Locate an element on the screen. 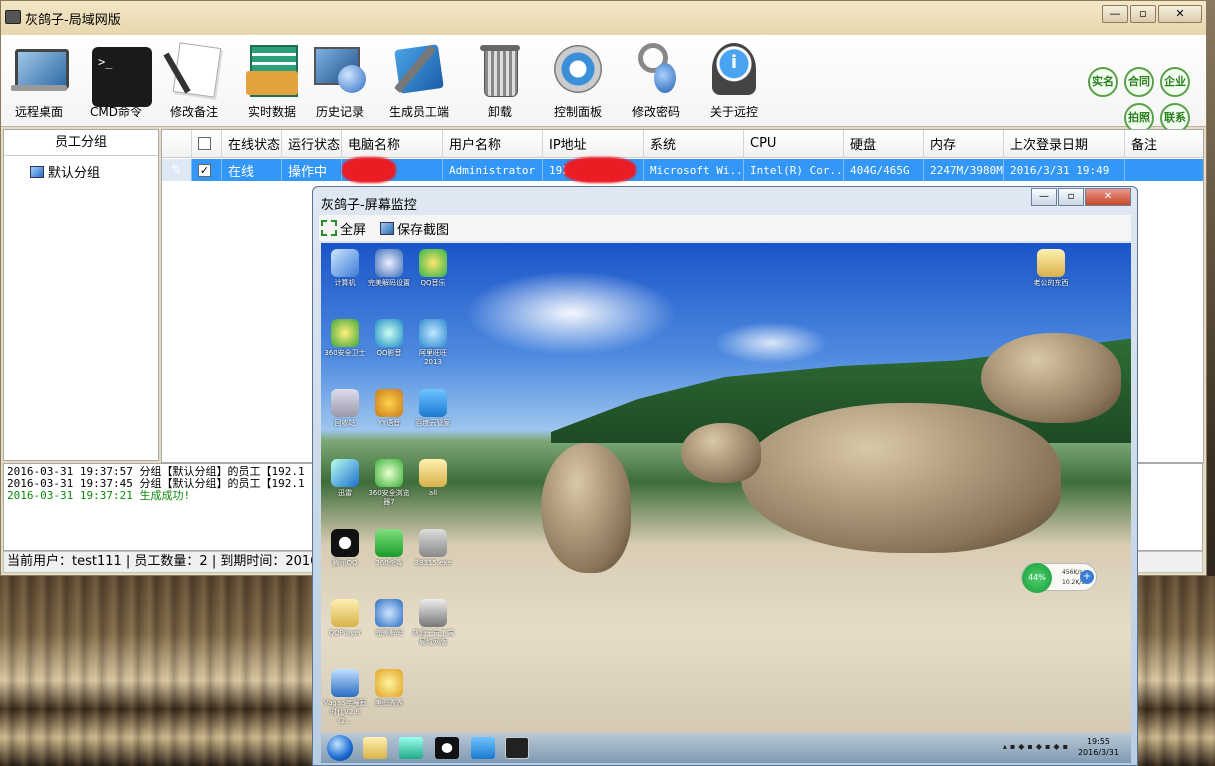  monitor-icon is located at coordinates (40, 69).